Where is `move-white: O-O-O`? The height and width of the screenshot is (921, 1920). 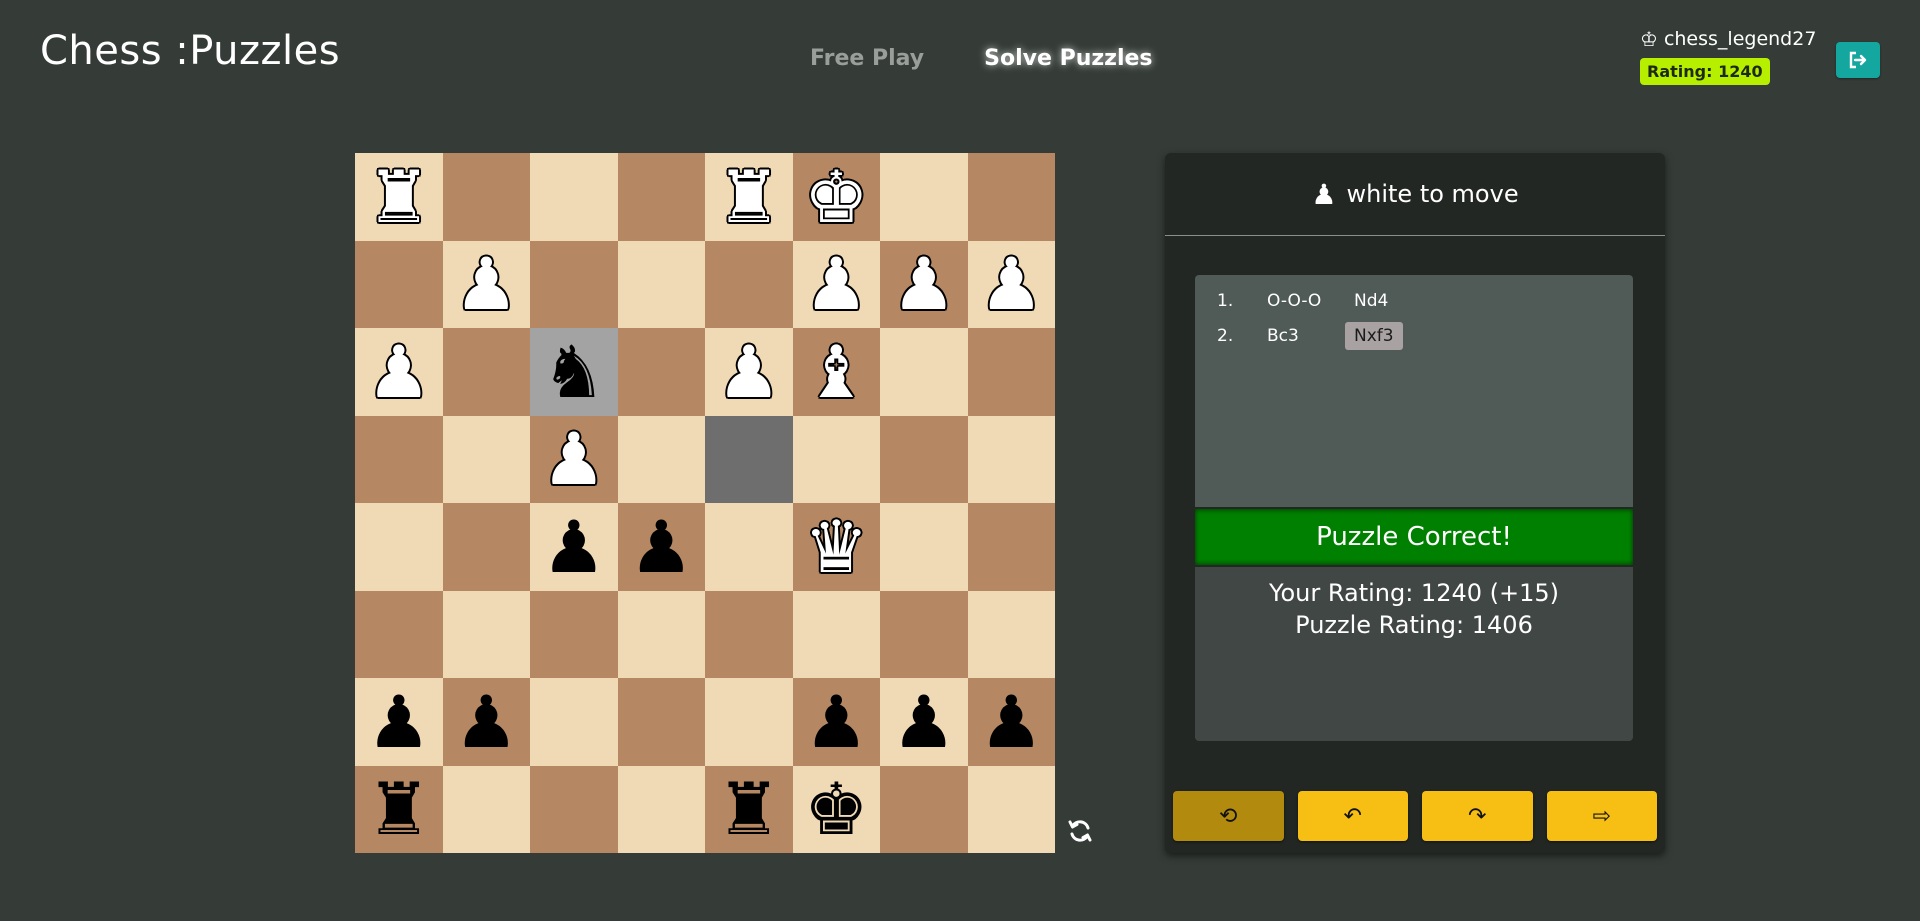
move-white: O-O-O is located at coordinates (1295, 301).